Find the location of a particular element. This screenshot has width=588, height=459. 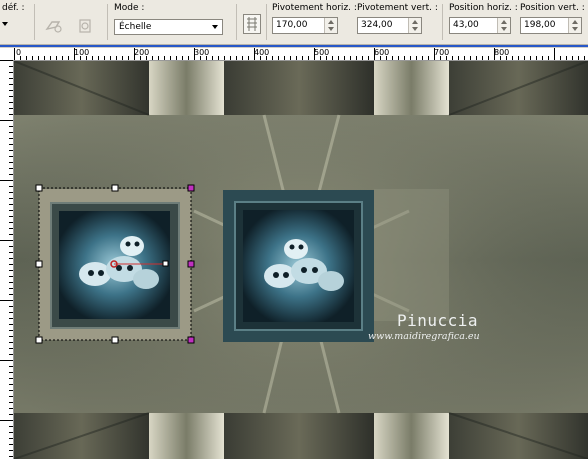

vertical-ruler is located at coordinates (7, 259).